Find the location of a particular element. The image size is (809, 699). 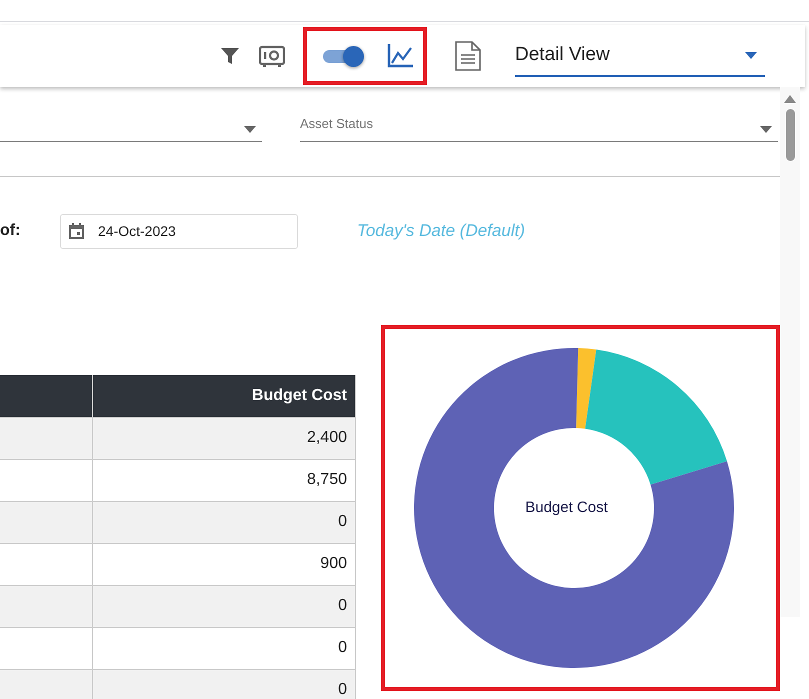

line-chart-icon is located at coordinates (400, 56).